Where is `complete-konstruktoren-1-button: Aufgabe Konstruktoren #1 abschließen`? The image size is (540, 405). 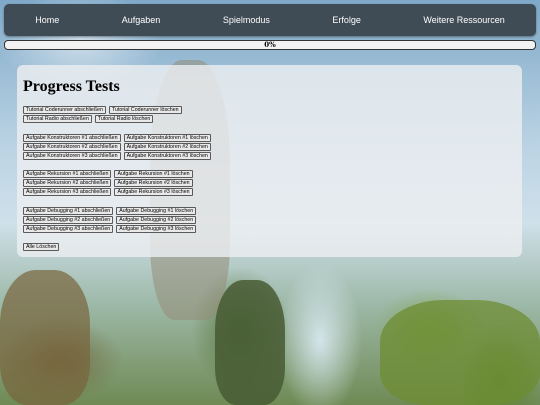 complete-konstruktoren-1-button: Aufgabe Konstruktoren #1 abschließen is located at coordinates (72, 138).